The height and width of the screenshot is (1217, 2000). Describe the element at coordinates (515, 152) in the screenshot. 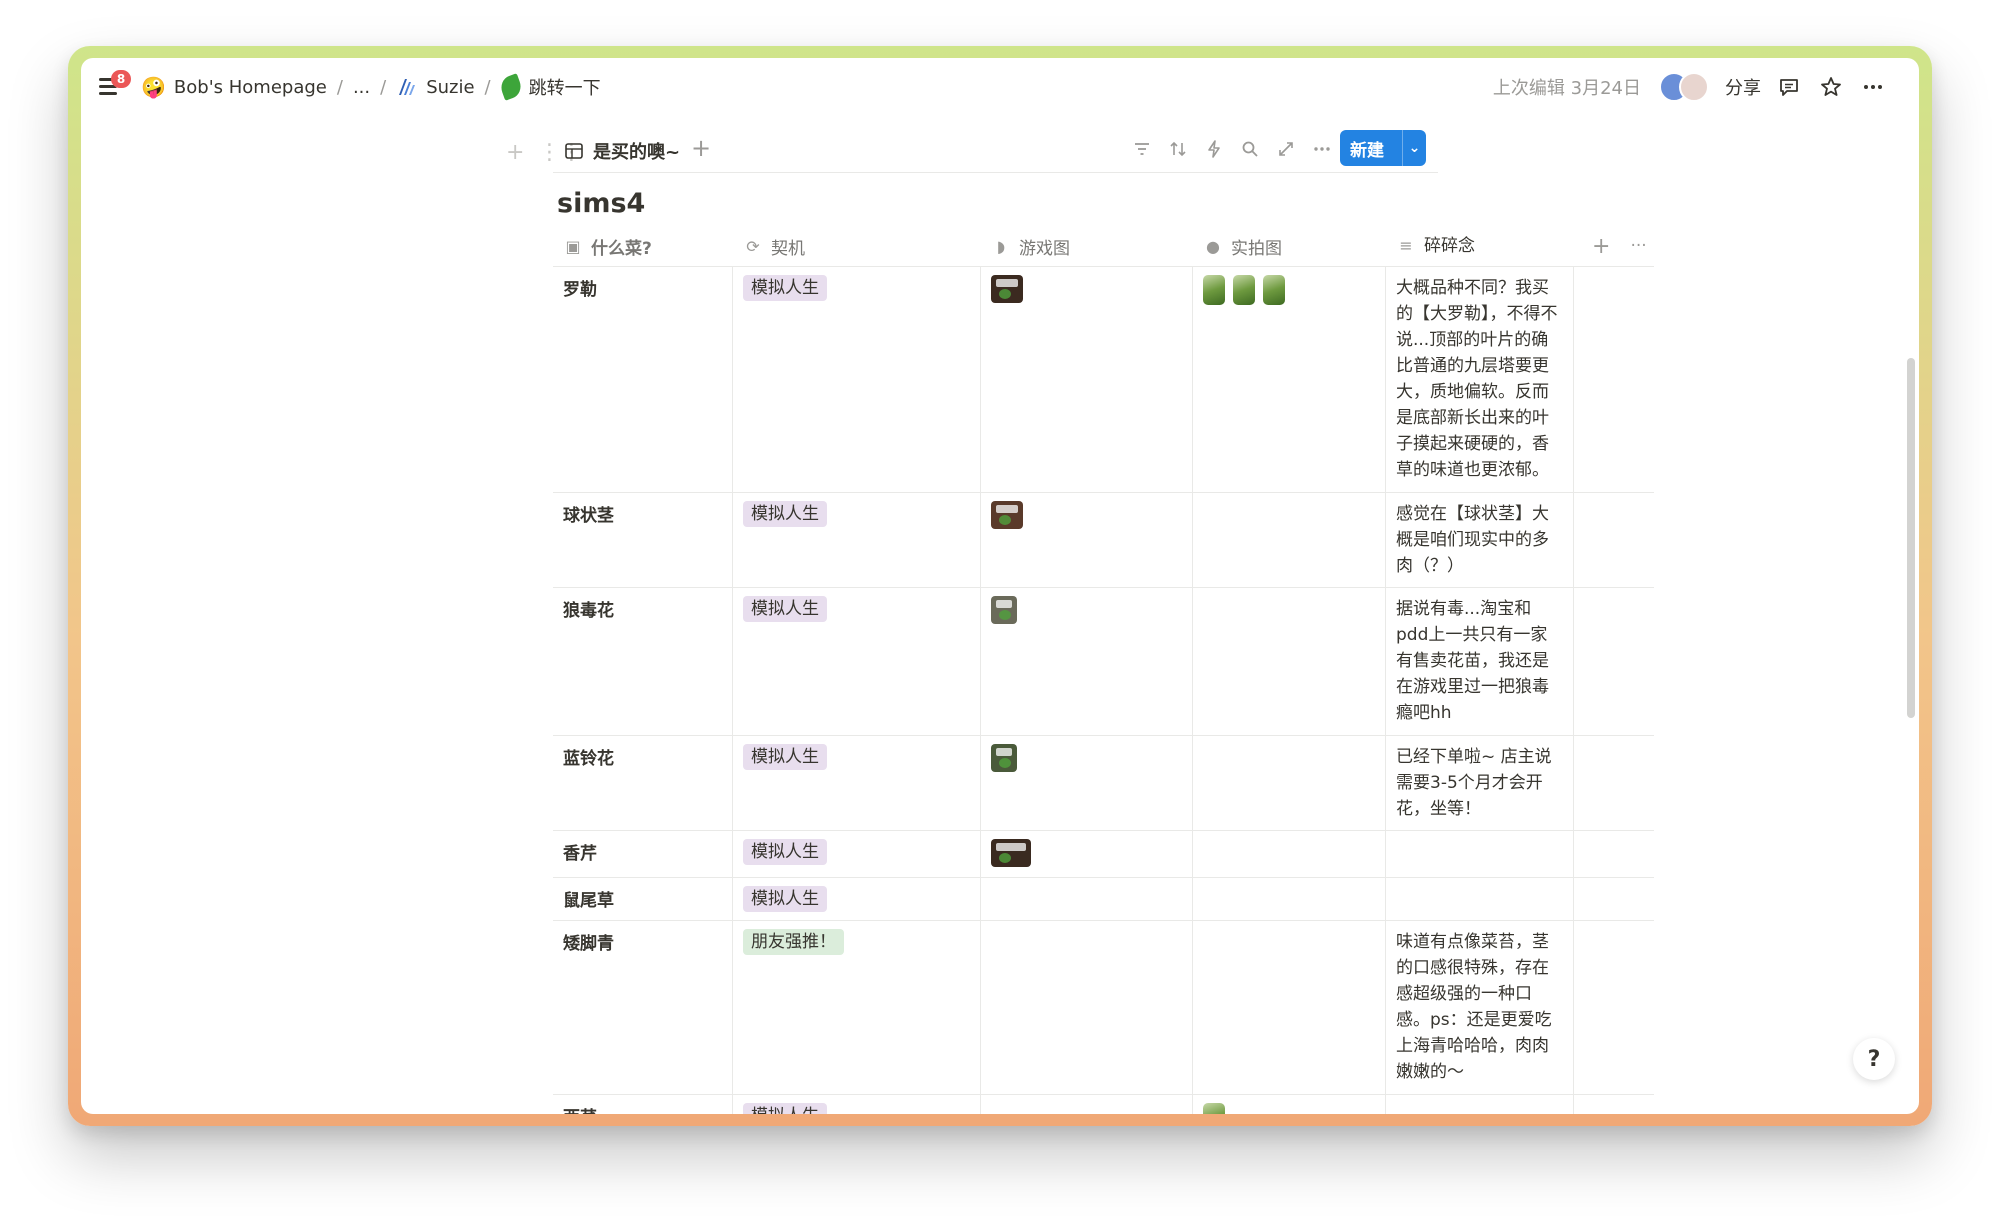

I see `add-block-icon: +` at that location.